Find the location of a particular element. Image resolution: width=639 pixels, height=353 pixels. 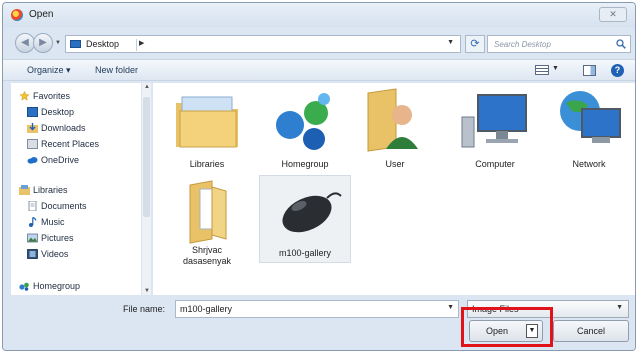

libraries-icon is located at coordinates (24, 190).